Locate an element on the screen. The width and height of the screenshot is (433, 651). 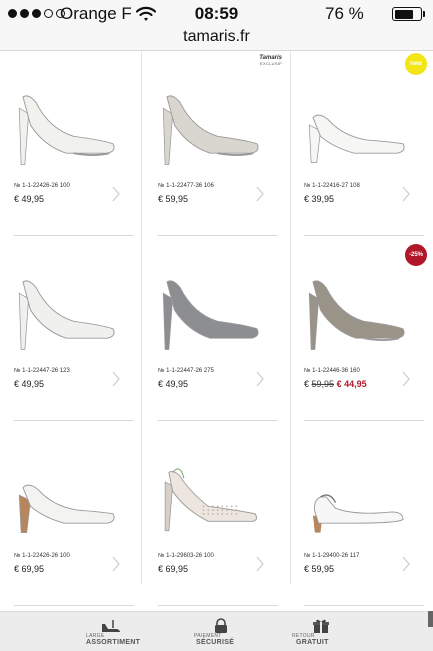
exclusive-badge: Tamaris EXCLUSIF is located at coordinates (270, 61).